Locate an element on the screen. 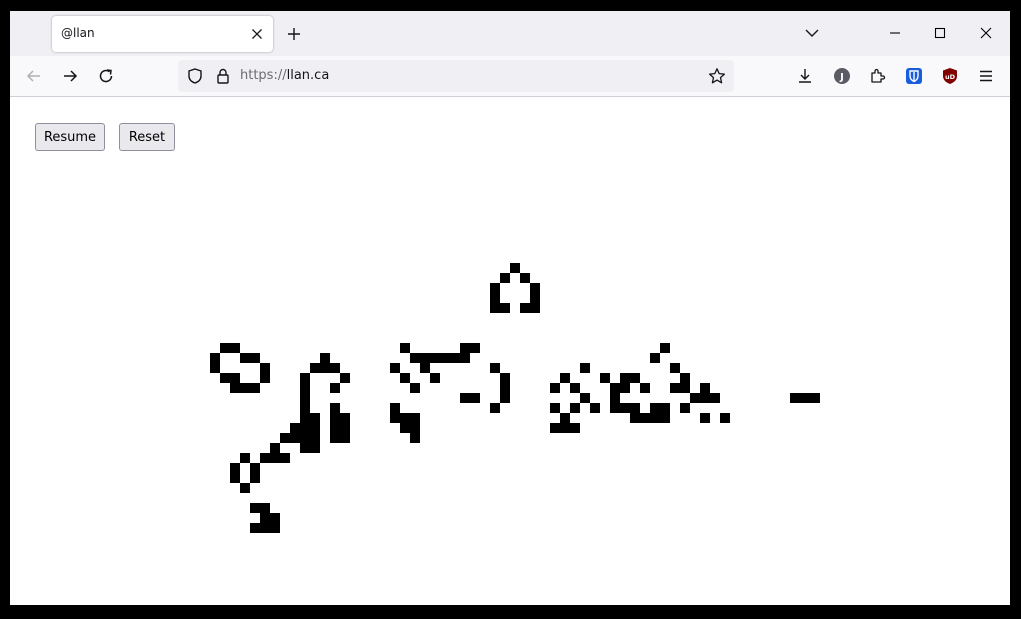 This screenshot has height=619, width=1021. ublock-icon: uD is located at coordinates (950, 76).